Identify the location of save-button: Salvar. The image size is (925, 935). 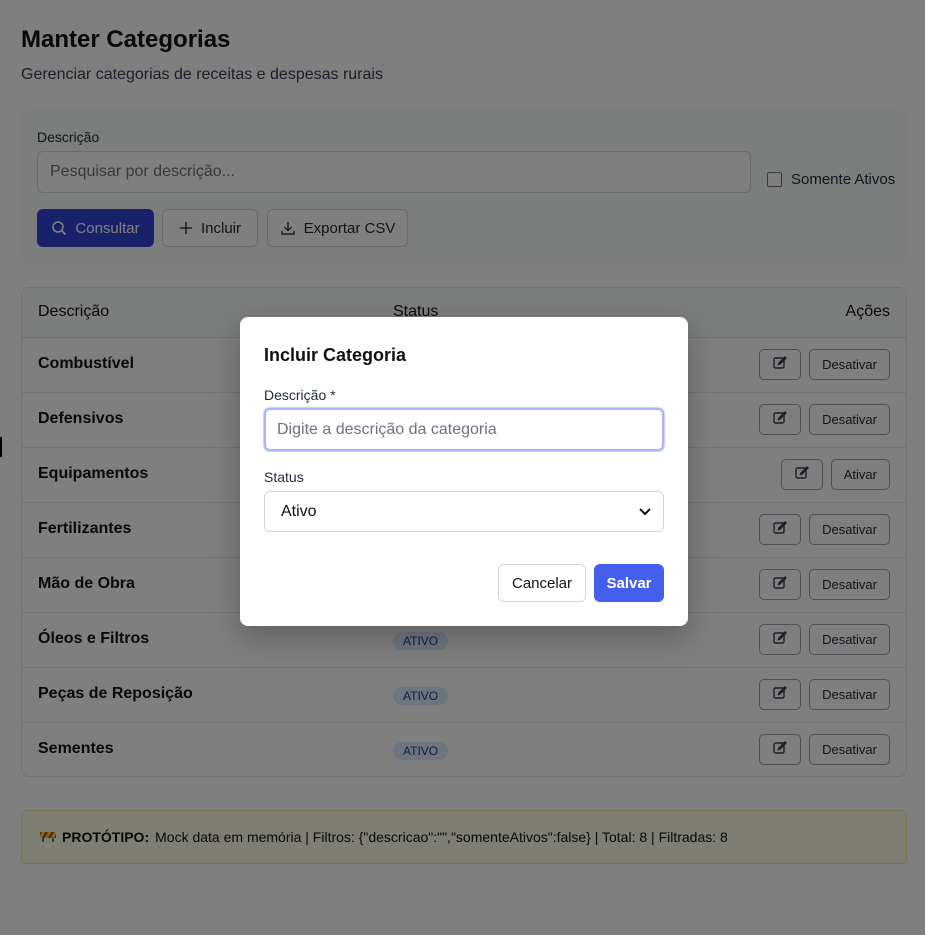
(629, 583).